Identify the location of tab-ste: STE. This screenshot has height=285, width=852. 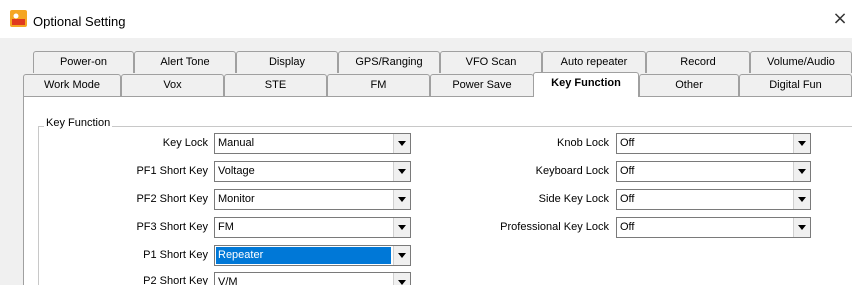
(275, 85).